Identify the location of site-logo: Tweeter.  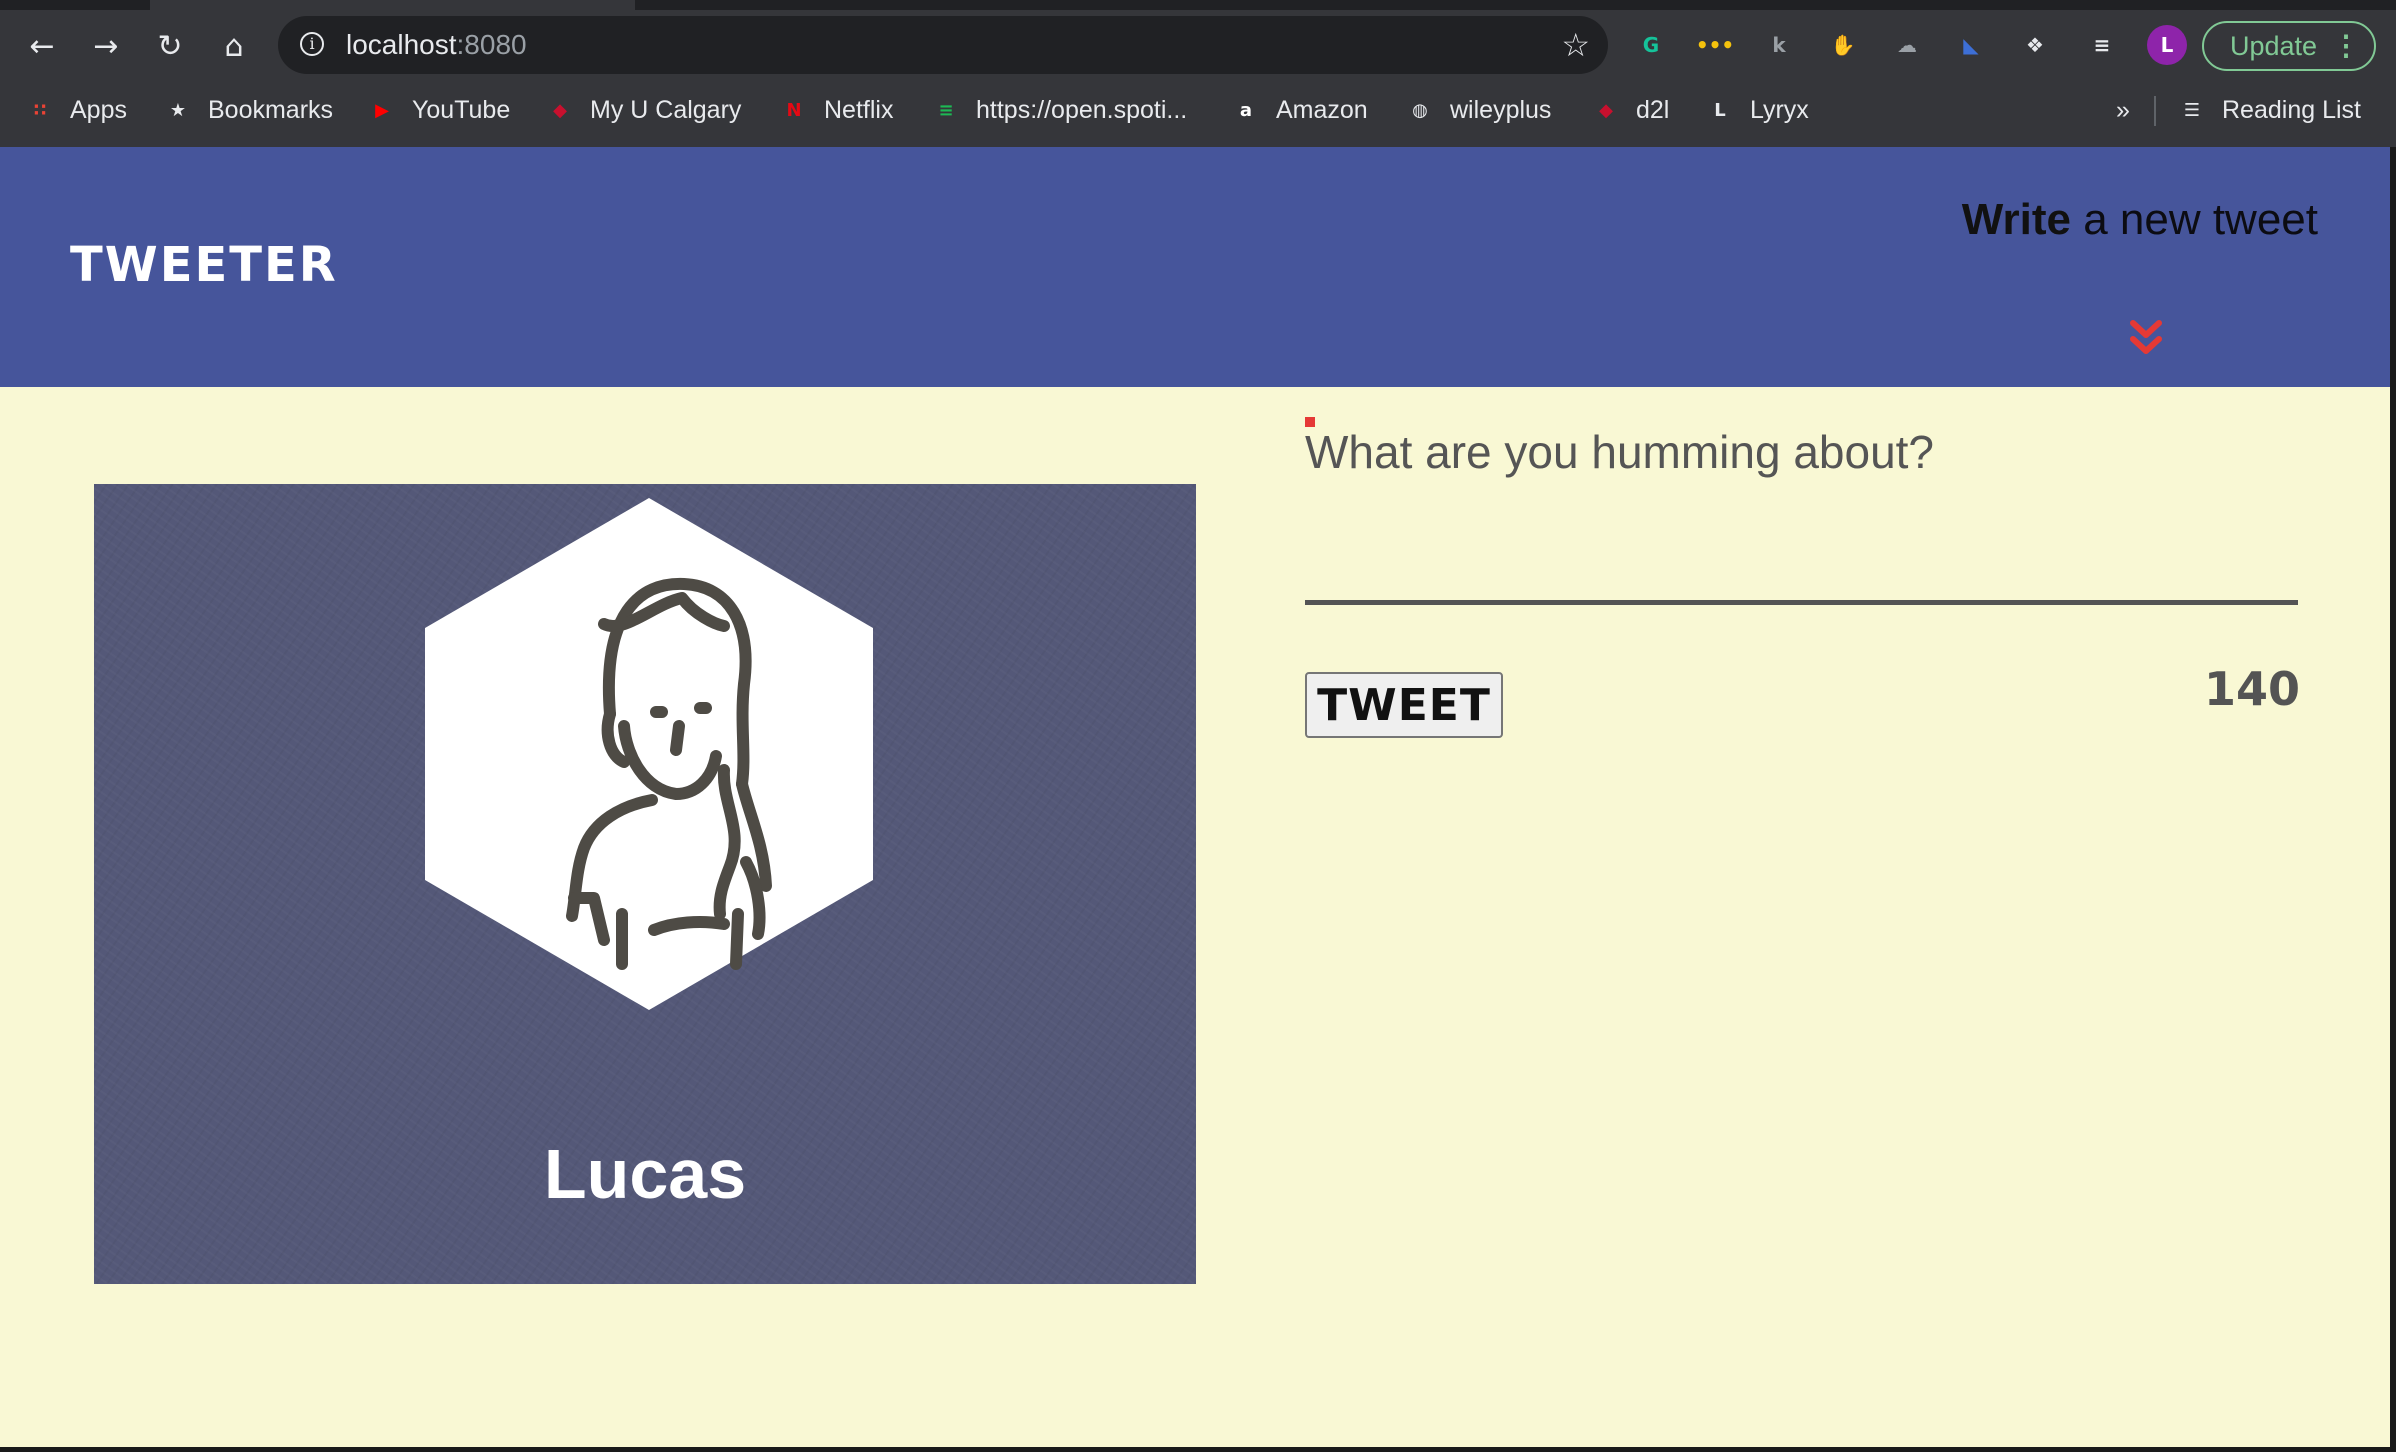
(204, 265).